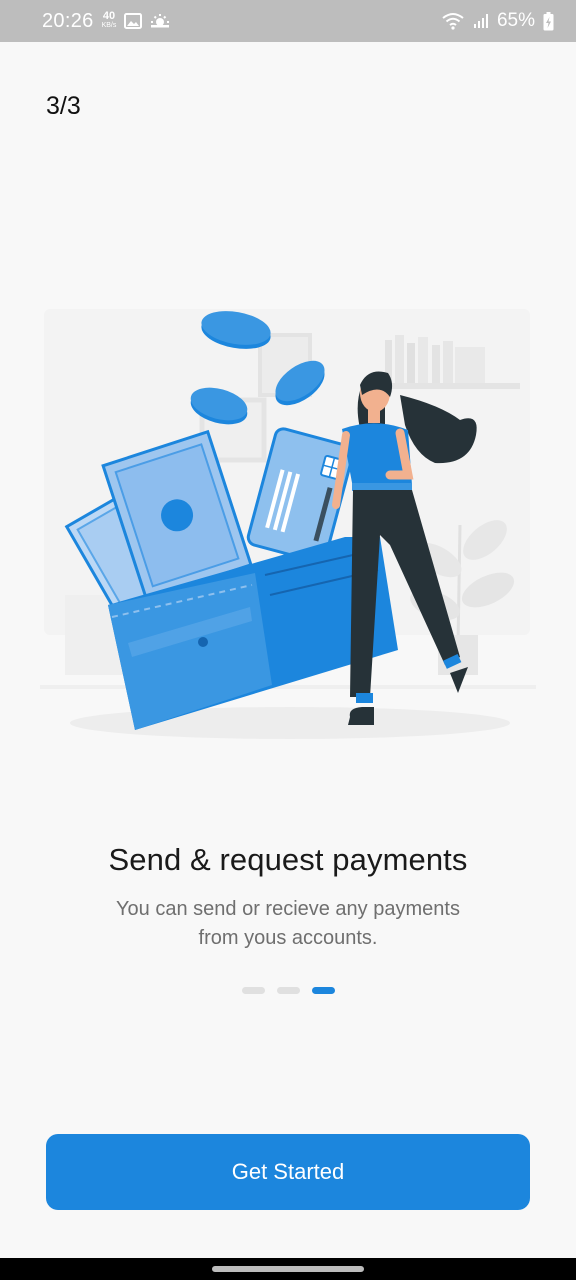 Image resolution: width=576 pixels, height=1280 pixels. I want to click on status-right: 65%, so click(497, 21).